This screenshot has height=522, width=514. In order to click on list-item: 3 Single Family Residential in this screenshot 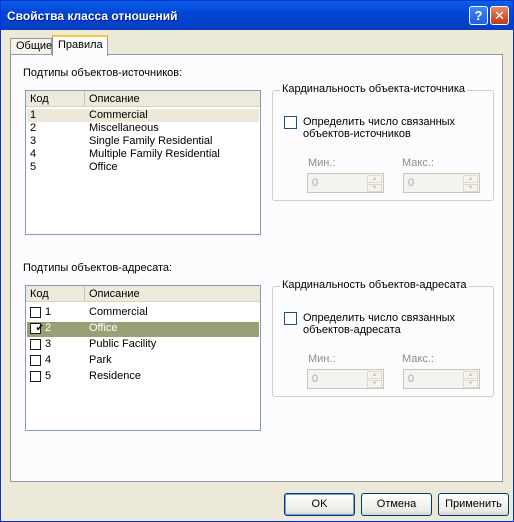, I will do `click(143, 141)`.